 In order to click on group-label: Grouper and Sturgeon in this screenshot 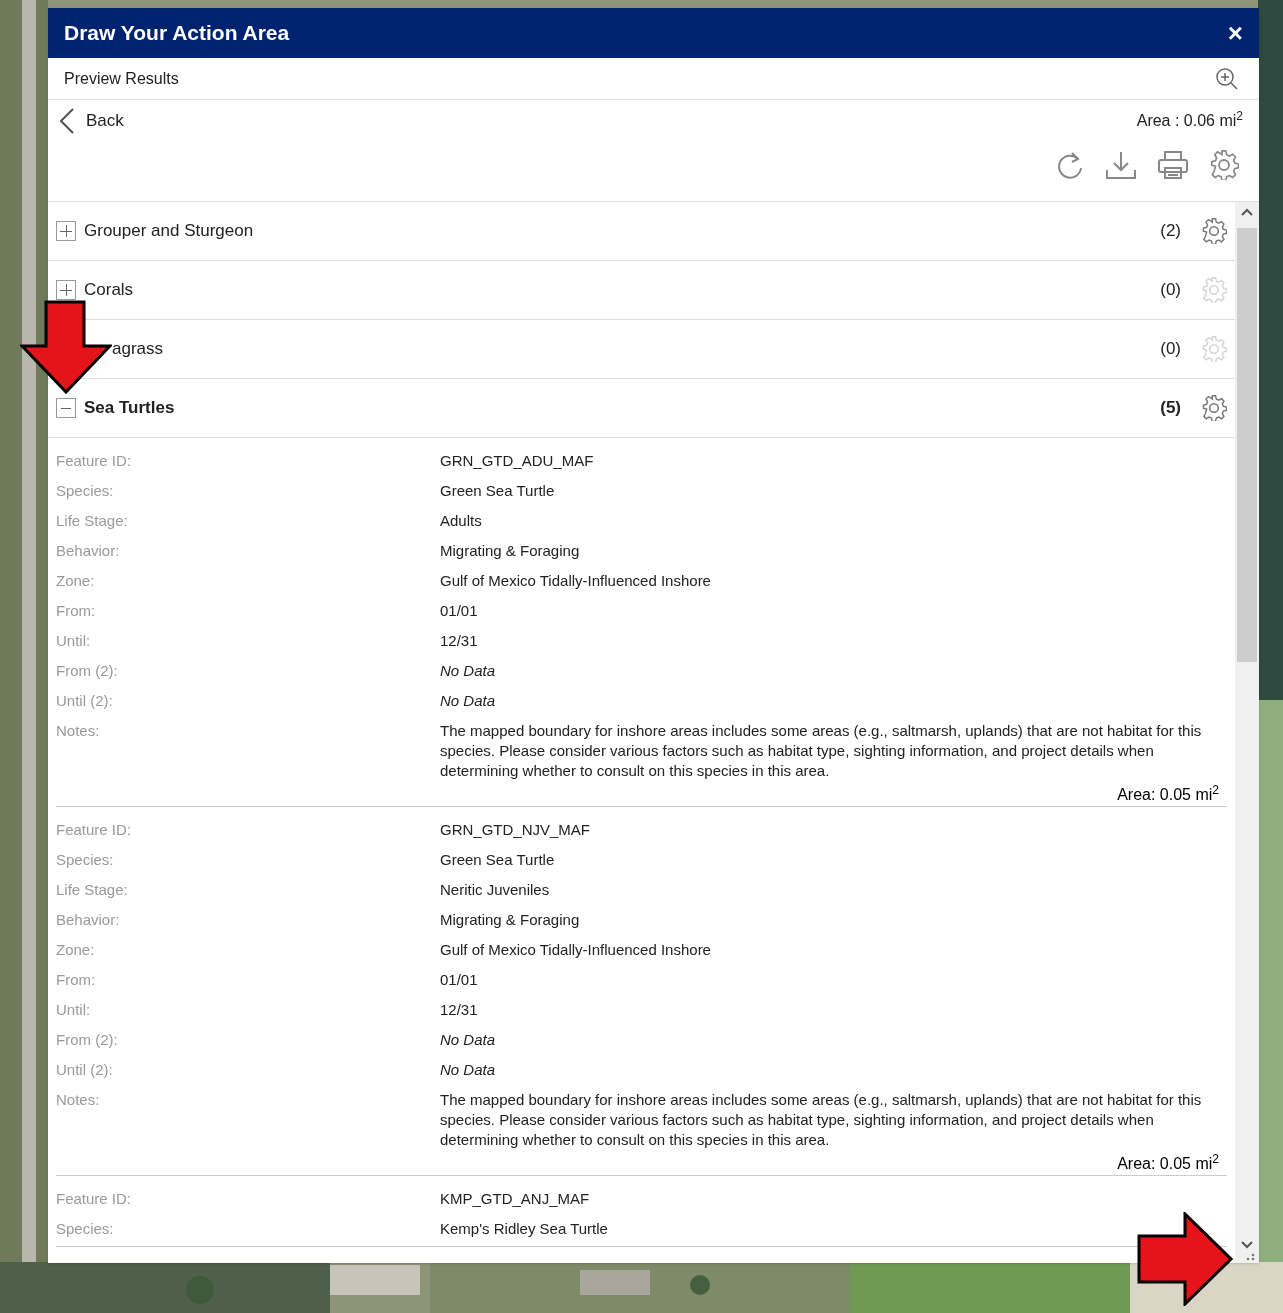, I will do `click(169, 231)`.